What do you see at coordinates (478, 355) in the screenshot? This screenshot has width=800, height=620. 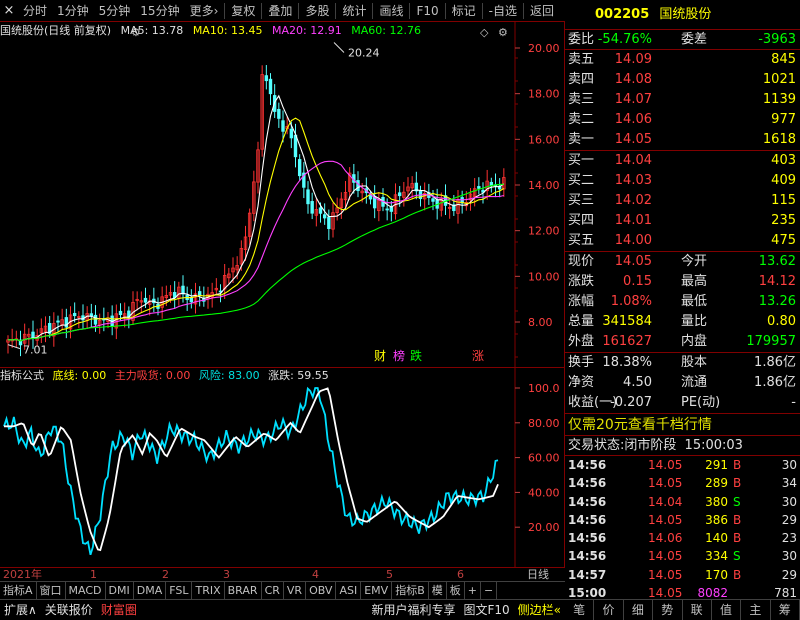 I see `event-marker: 涨` at bounding box center [478, 355].